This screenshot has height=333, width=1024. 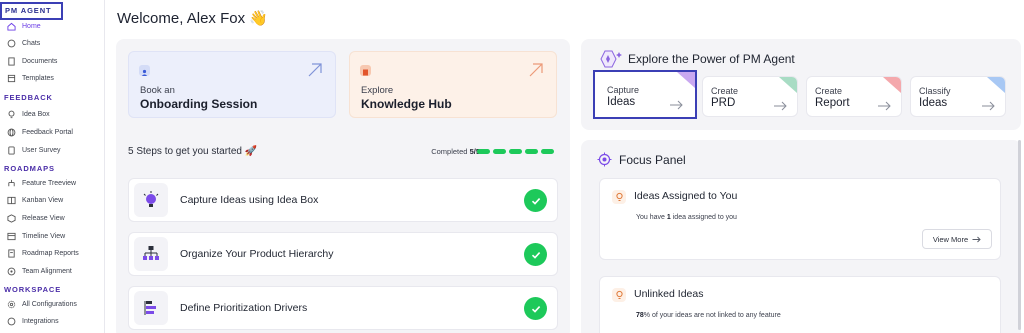 I want to click on tile-create-report: Create Report, so click(x=854, y=96).